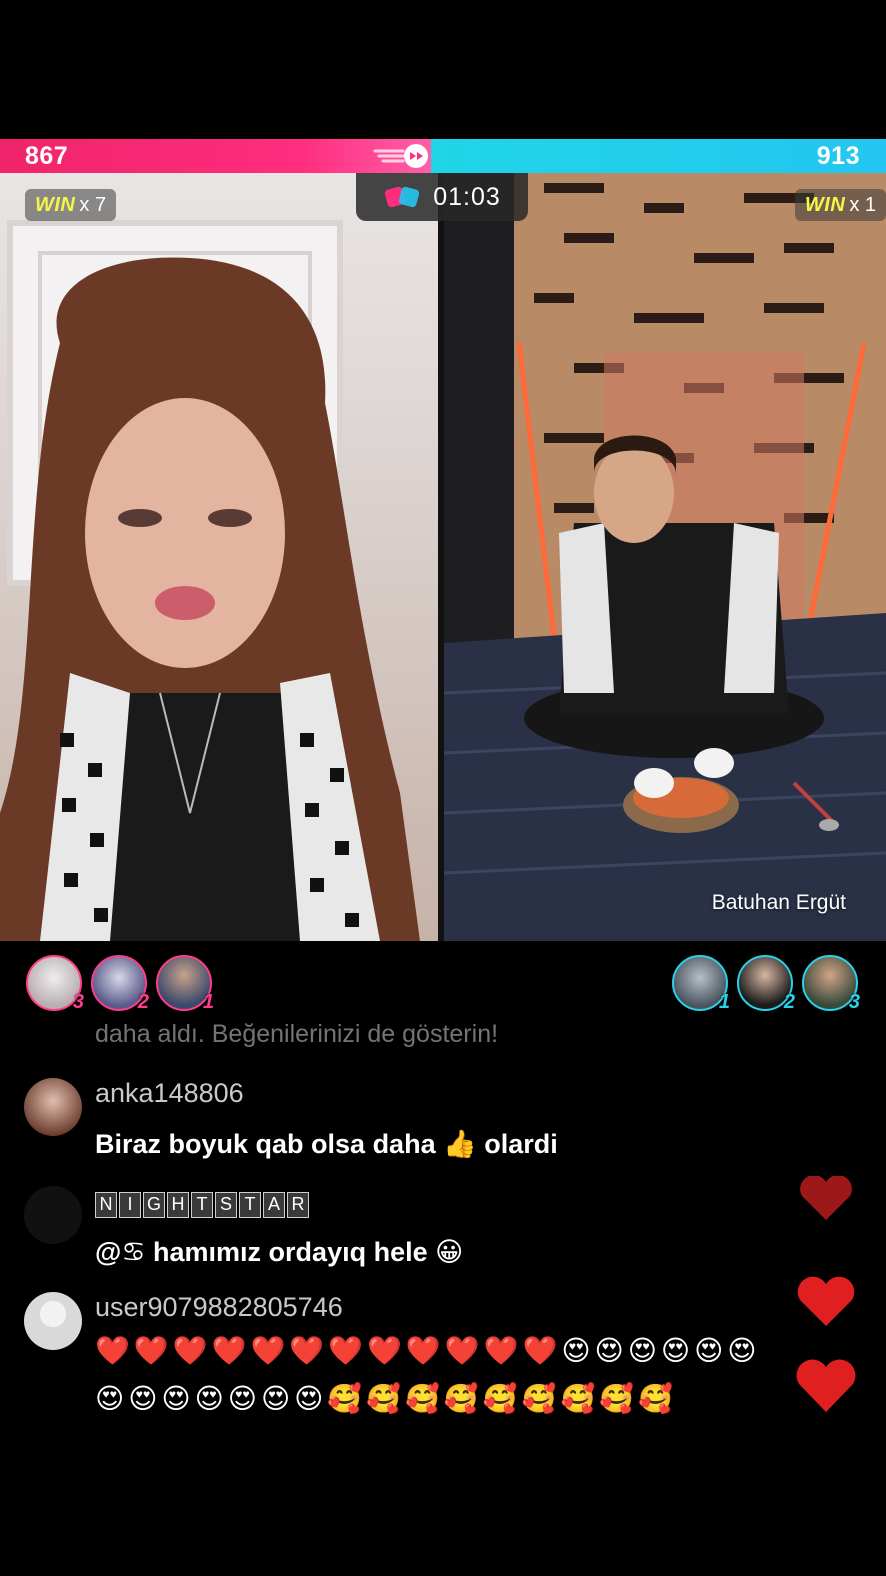 This screenshot has width=886, height=1576. I want to click on left-score-segment: 867, so click(215, 156).